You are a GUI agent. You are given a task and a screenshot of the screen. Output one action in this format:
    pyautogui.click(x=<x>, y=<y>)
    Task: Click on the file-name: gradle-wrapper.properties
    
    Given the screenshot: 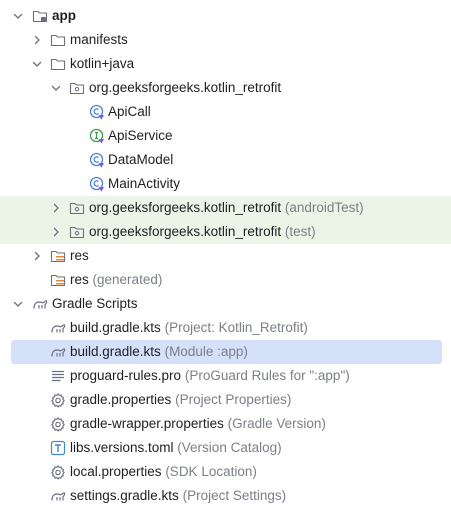 What is the action you would take?
    pyautogui.click(x=147, y=423)
    